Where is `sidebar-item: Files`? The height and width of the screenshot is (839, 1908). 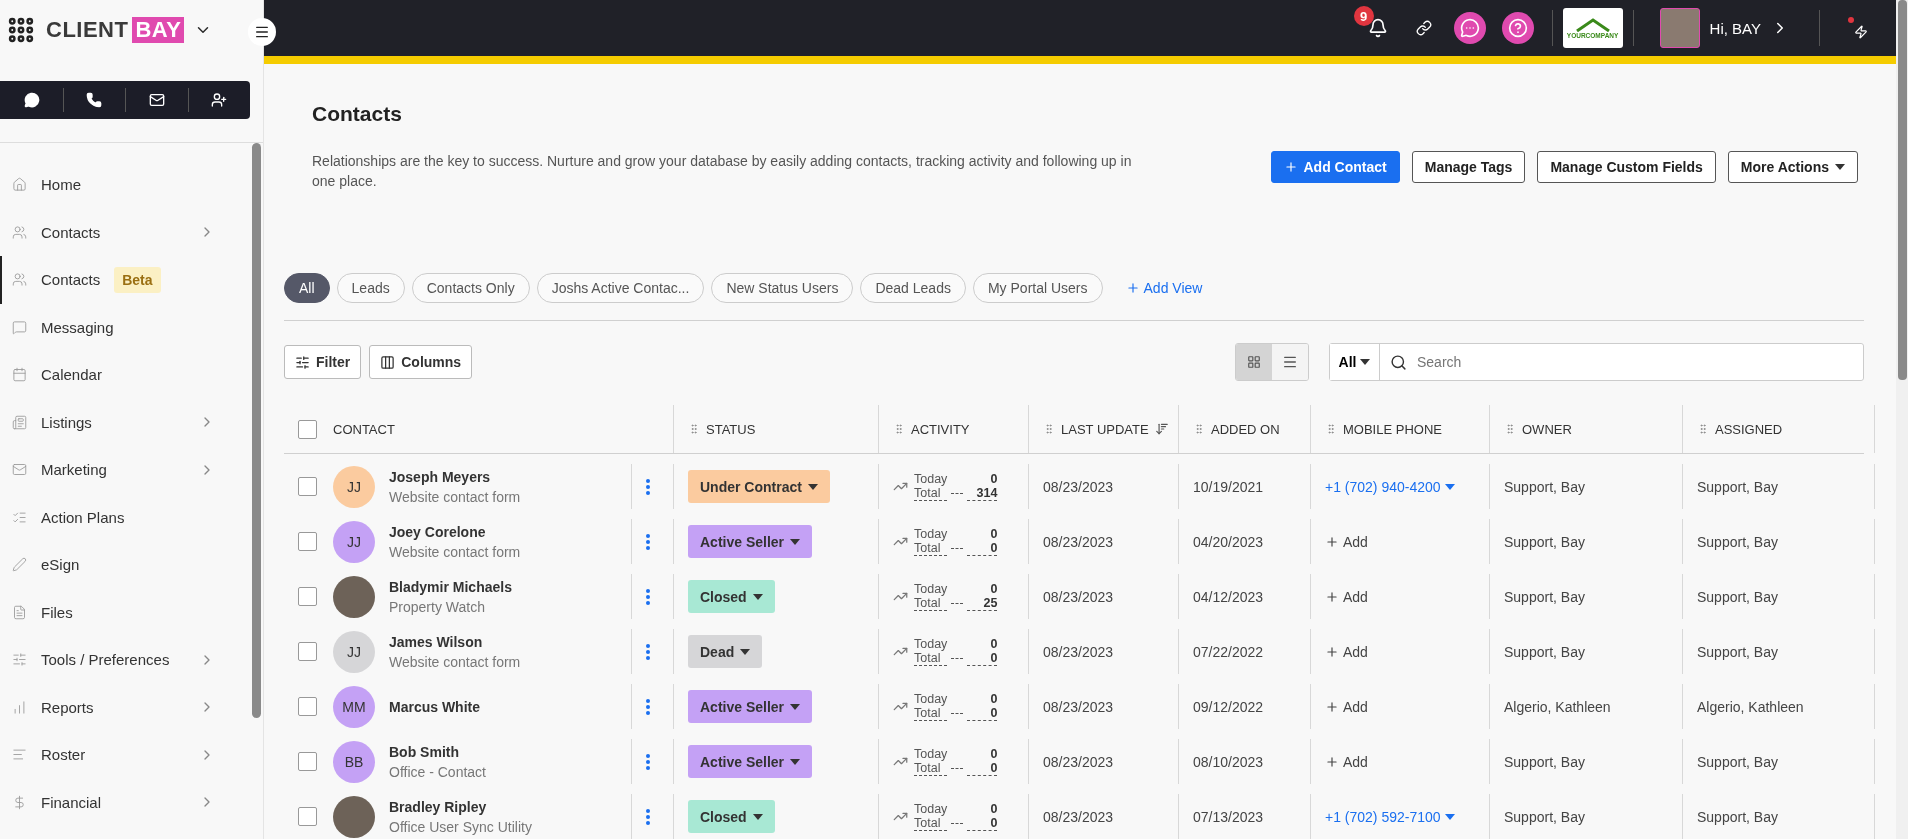 sidebar-item: Files is located at coordinates (131, 612).